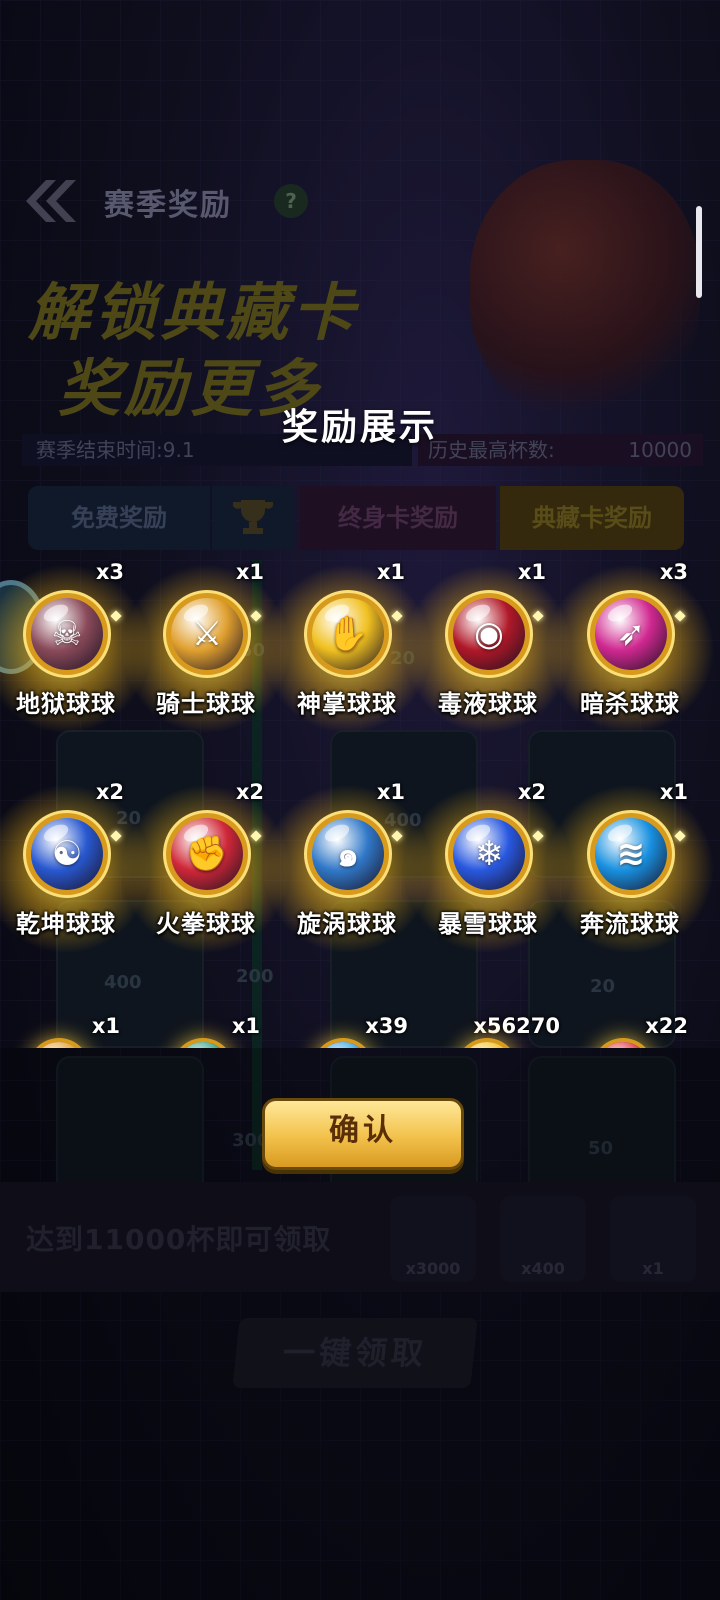  I want to click on palm-icon: ✋, so click(348, 634).